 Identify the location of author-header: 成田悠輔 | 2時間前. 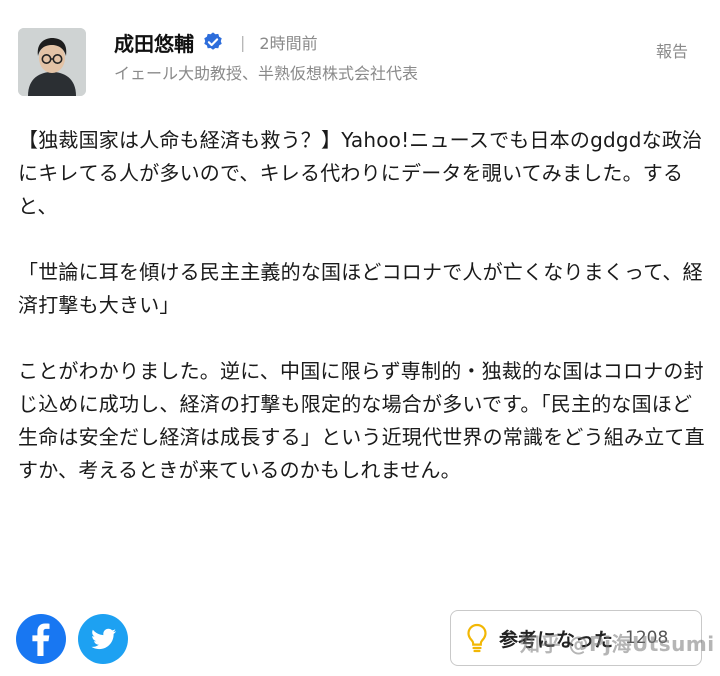
(216, 42).